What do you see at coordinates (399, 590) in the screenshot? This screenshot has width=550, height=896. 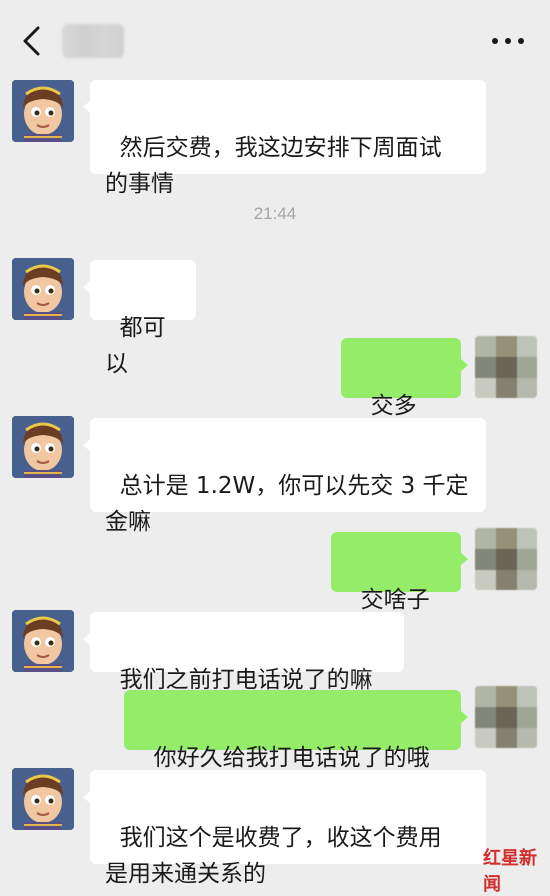 I see `message-bubble: 交啥子费` at bounding box center [399, 590].